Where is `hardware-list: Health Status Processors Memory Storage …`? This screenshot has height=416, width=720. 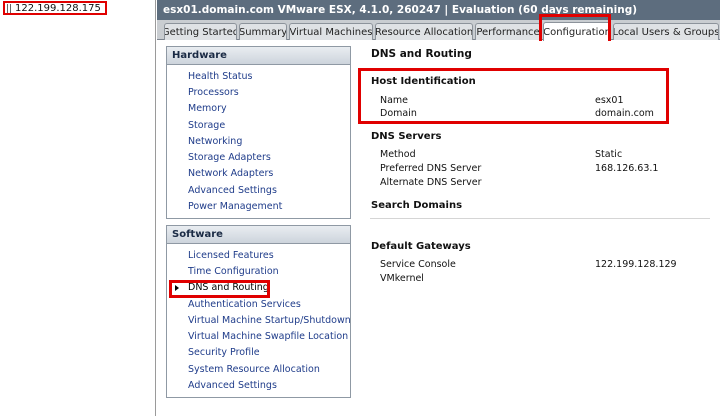
hardware-list: Health Status Processors Memory Storage … is located at coordinates (258, 140).